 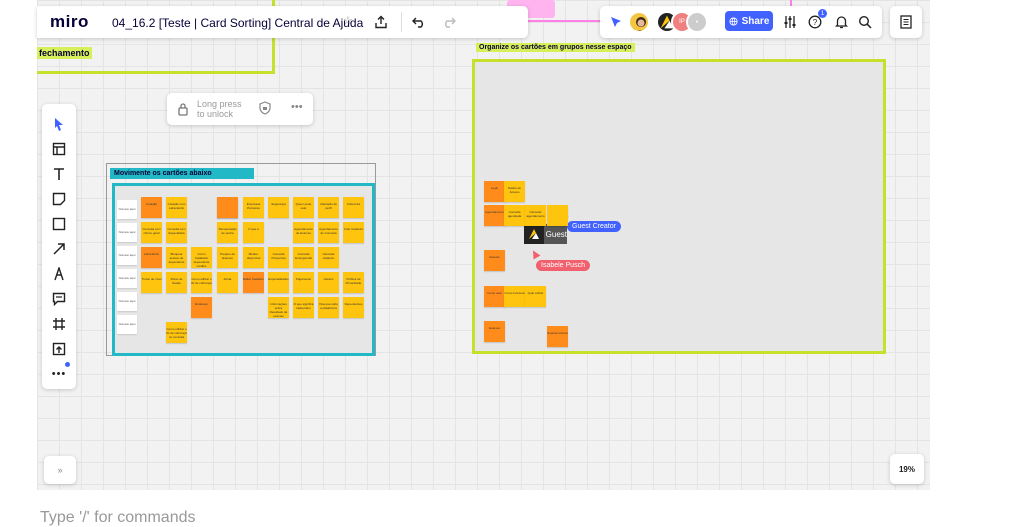 I want to click on text-tool, so click(x=59, y=174).